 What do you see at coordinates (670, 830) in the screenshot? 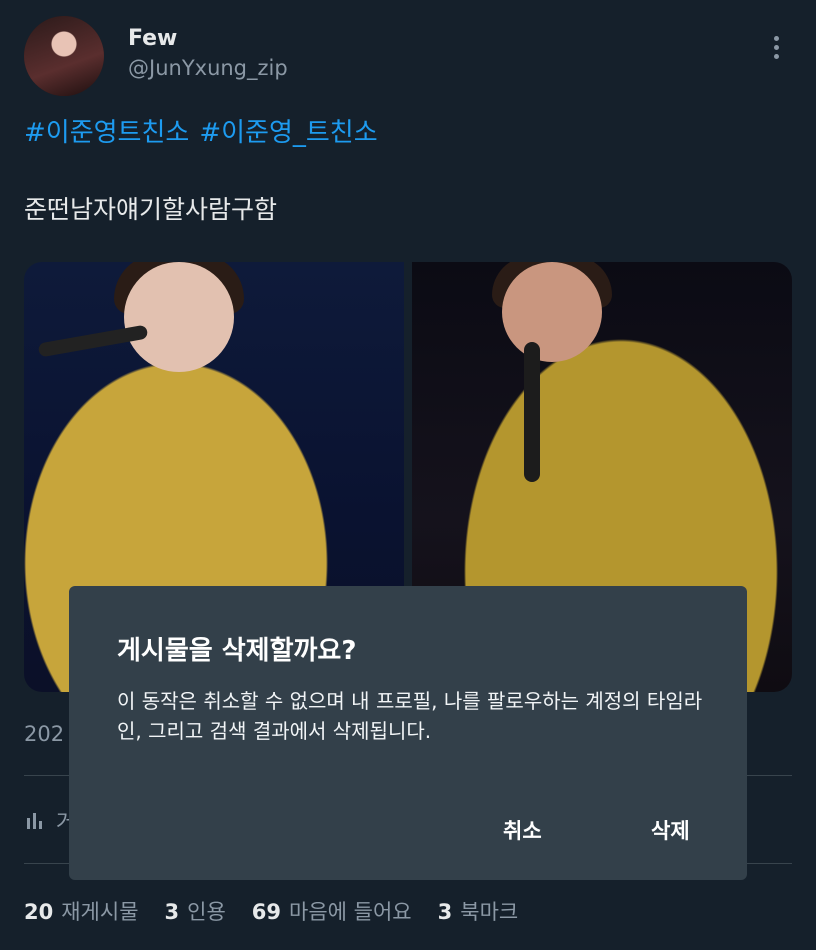
I see `delete-button: 삭제` at bounding box center [670, 830].